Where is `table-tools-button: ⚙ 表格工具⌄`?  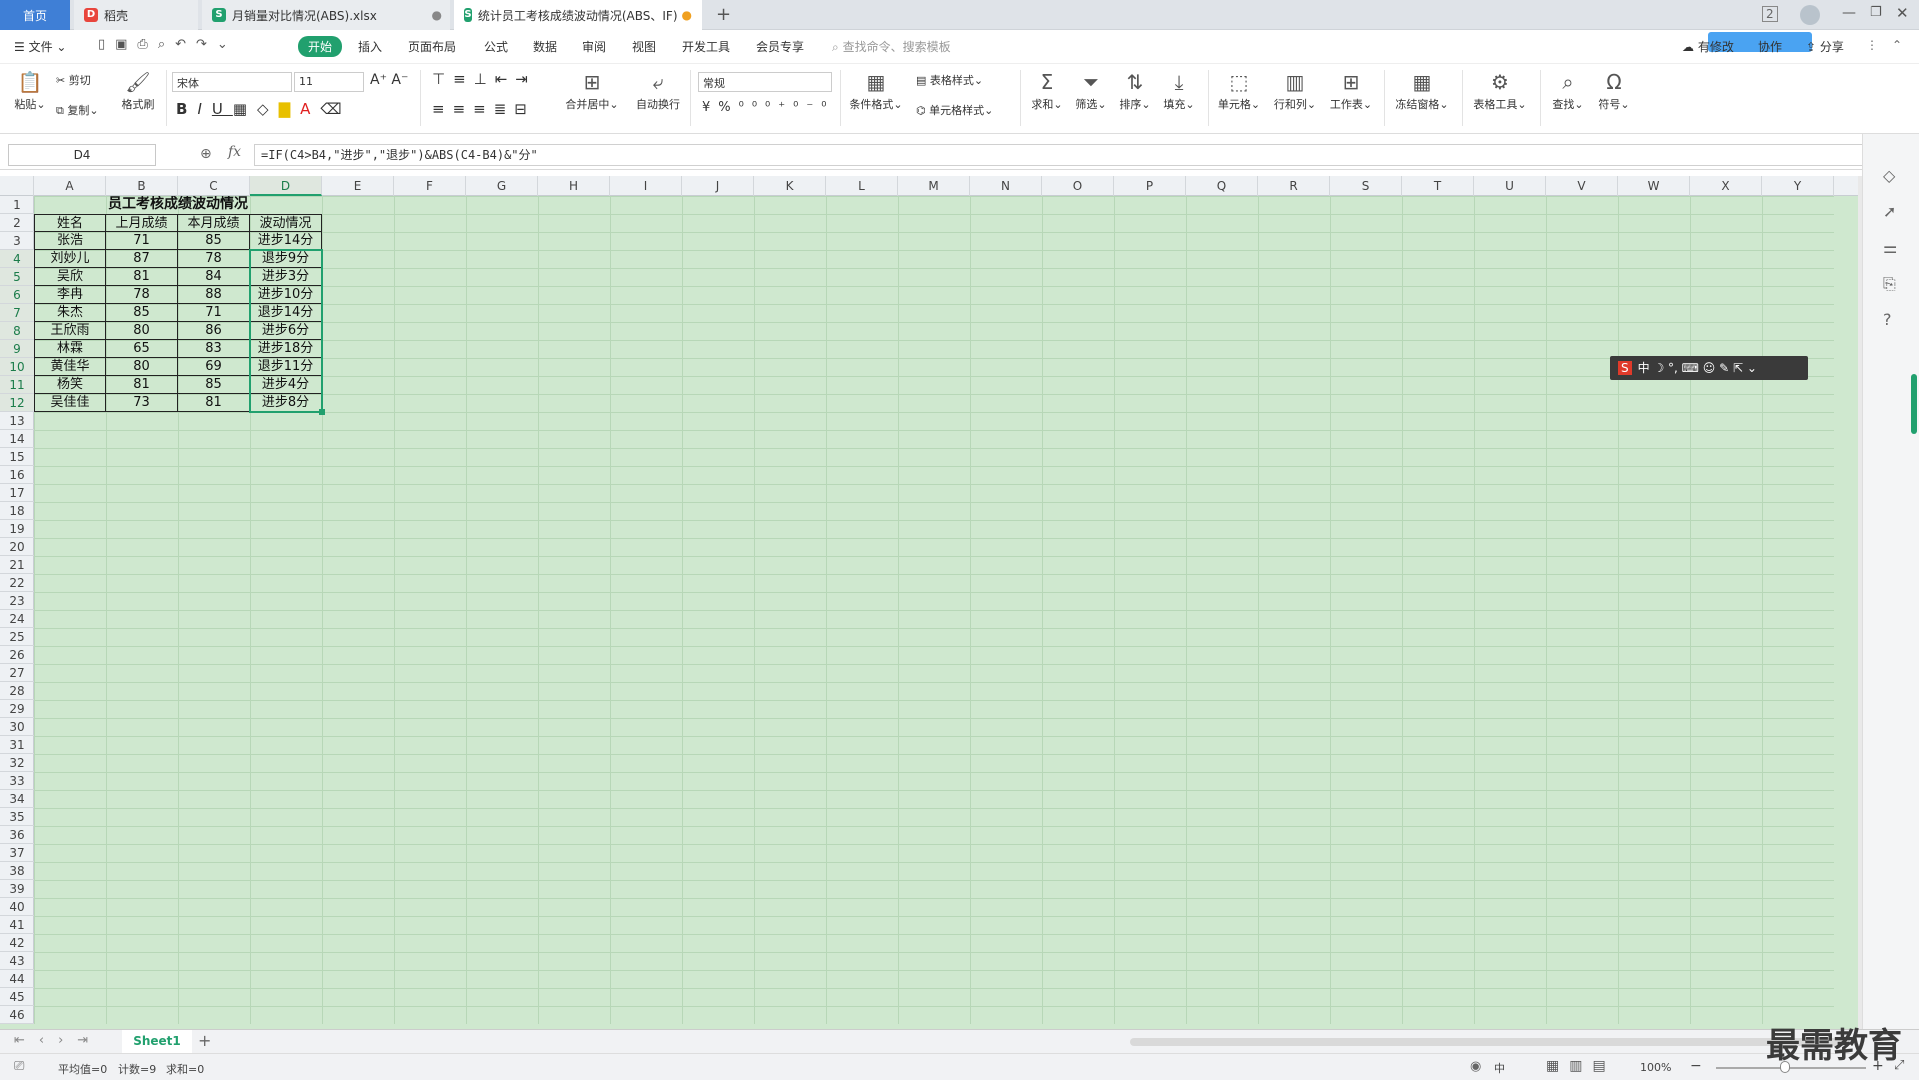
table-tools-button: ⚙ 表格工具⌄ is located at coordinates (1500, 91).